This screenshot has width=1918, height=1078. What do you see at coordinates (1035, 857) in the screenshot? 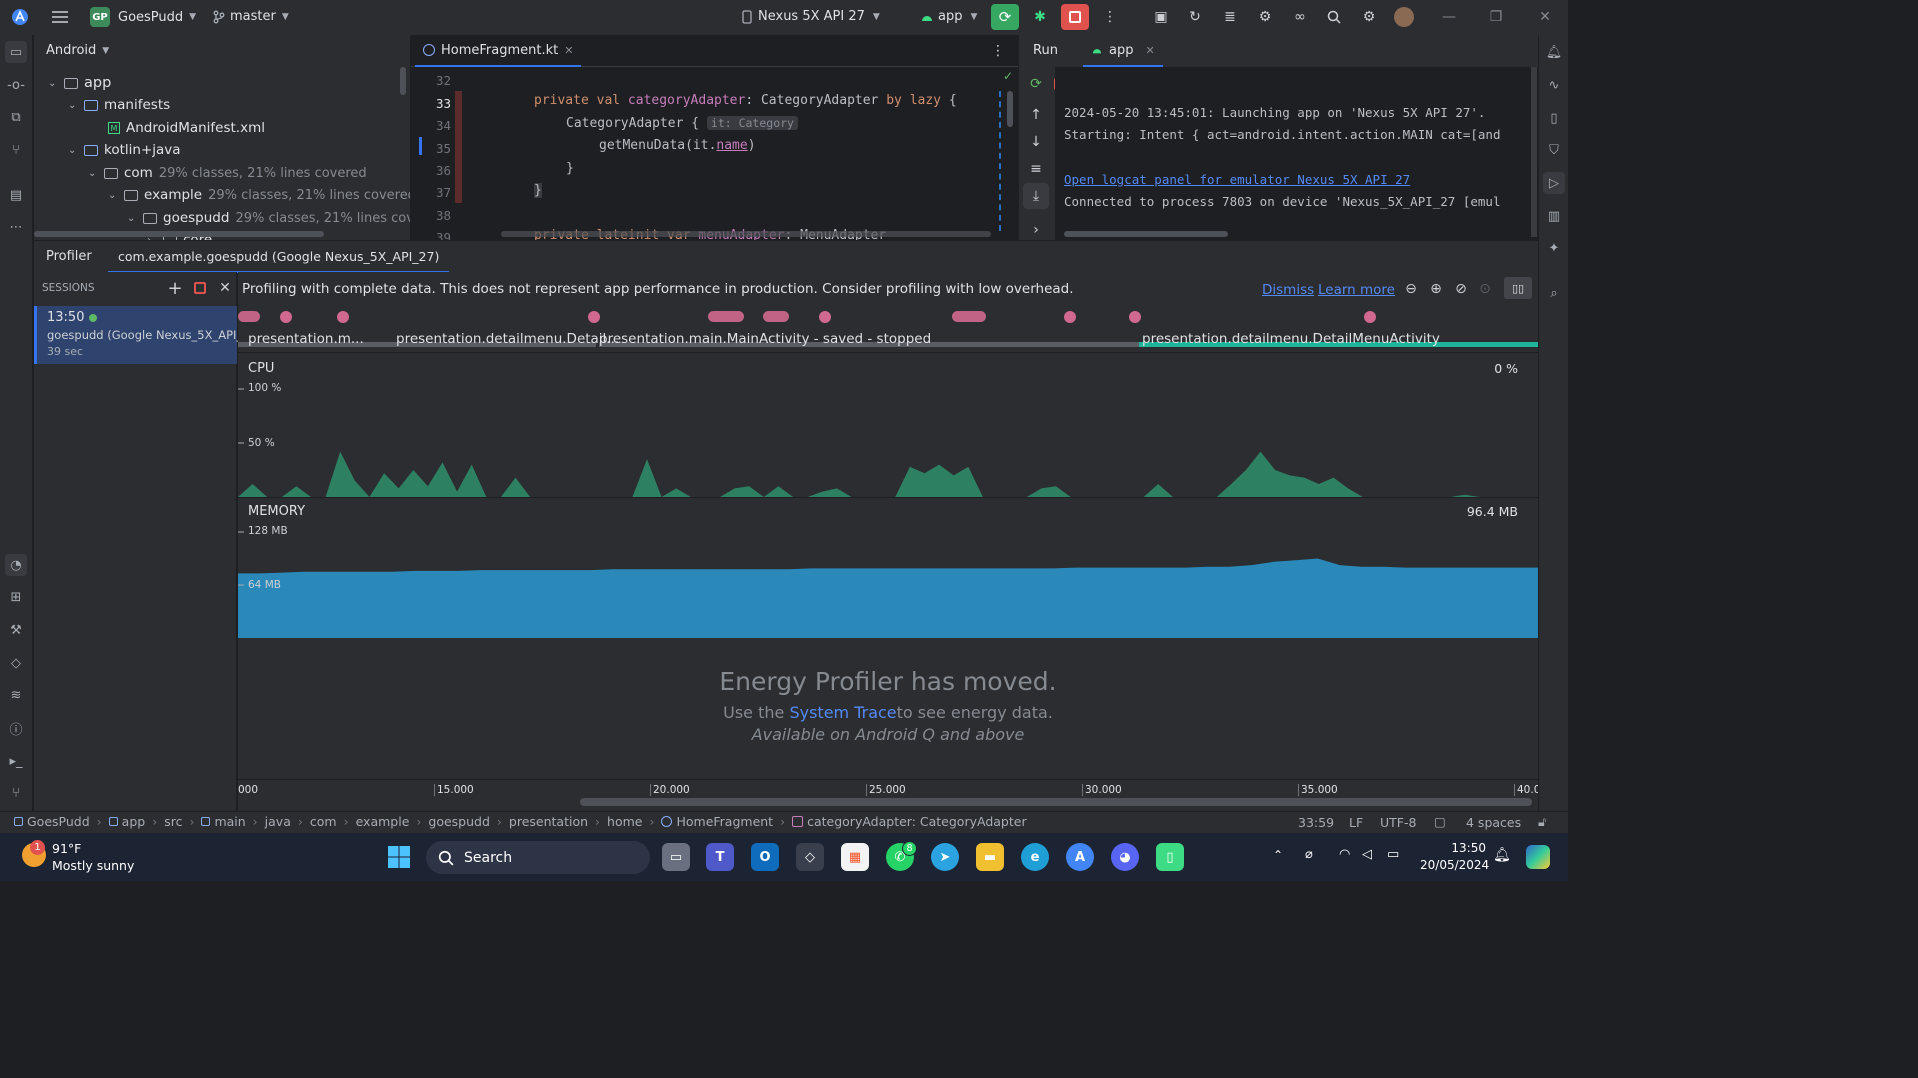
I see `edge-icon: e` at bounding box center [1035, 857].